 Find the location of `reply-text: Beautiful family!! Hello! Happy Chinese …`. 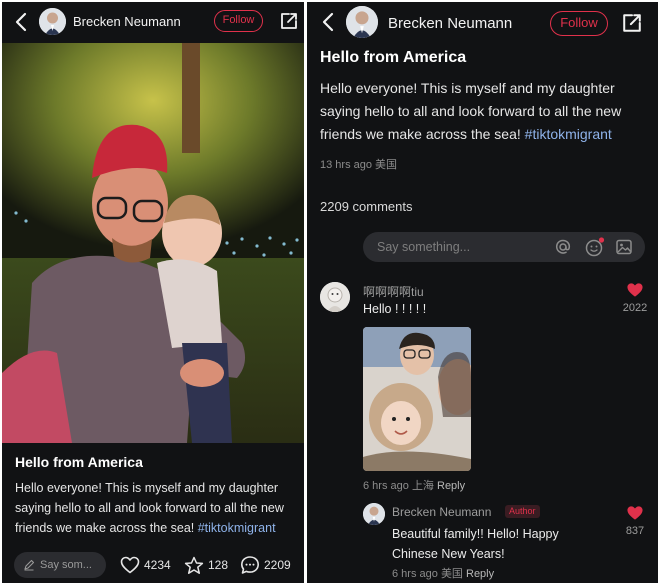

reply-text: Beautiful family!! Hello! Happy Chinese … is located at coordinates (475, 544).